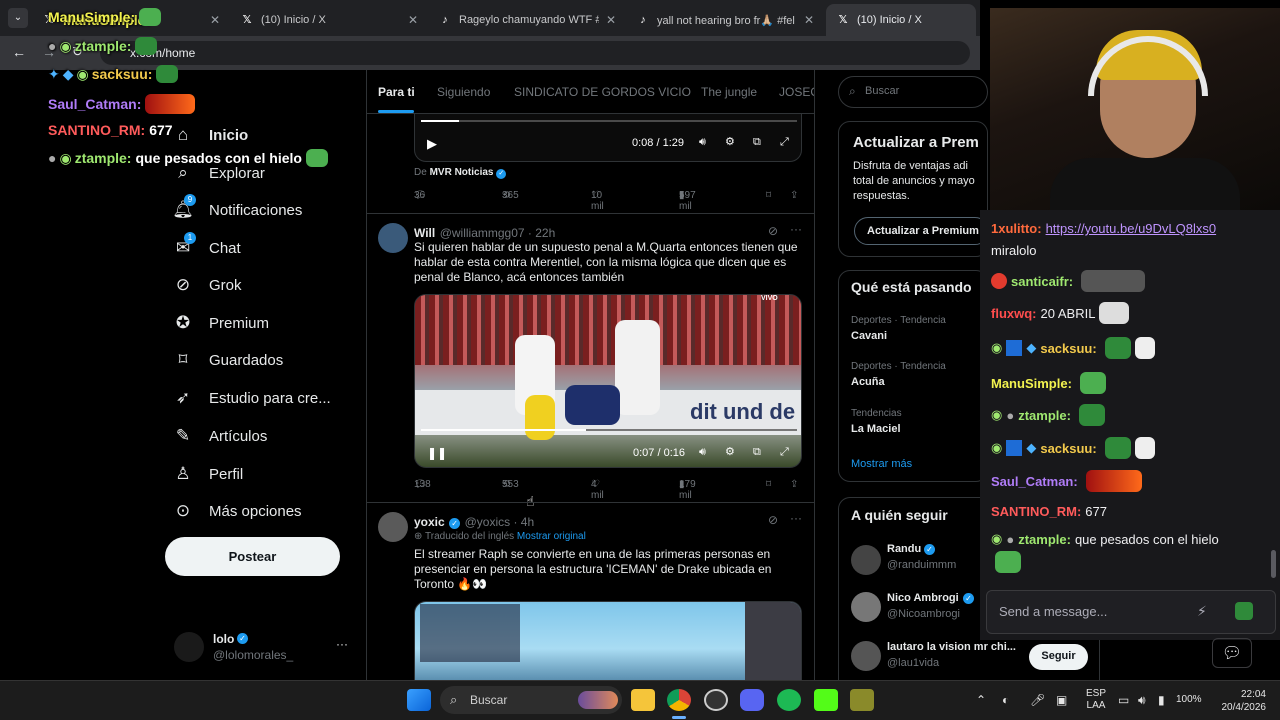  Describe the element at coordinates (1042, 281) in the screenshot. I see `chat-username: santicaifr:` at that location.